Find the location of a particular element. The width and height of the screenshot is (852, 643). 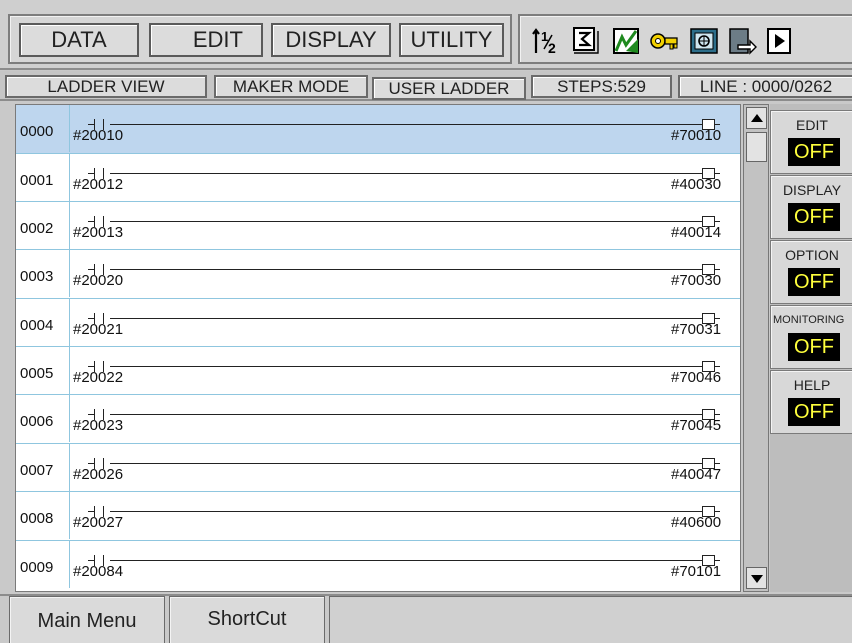

ladder-row: 0006 #20023 #70045 is located at coordinates (378, 419).